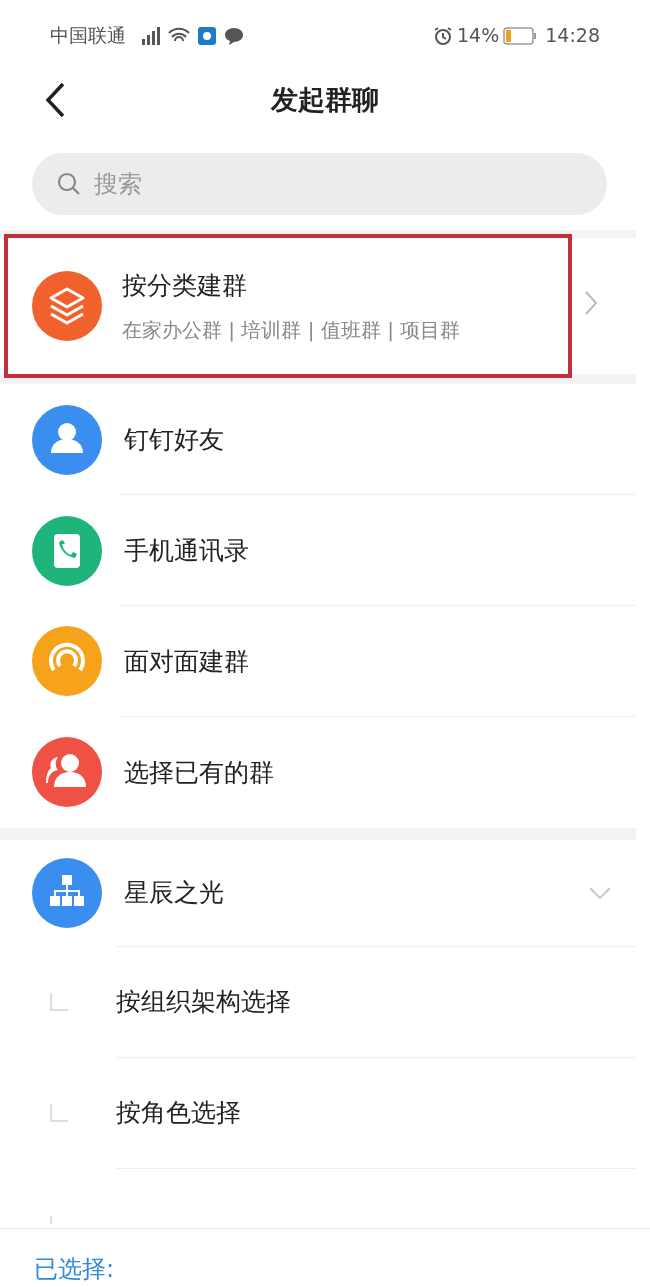 This screenshot has width=650, height=1287. I want to click on layers-icon, so click(67, 306).